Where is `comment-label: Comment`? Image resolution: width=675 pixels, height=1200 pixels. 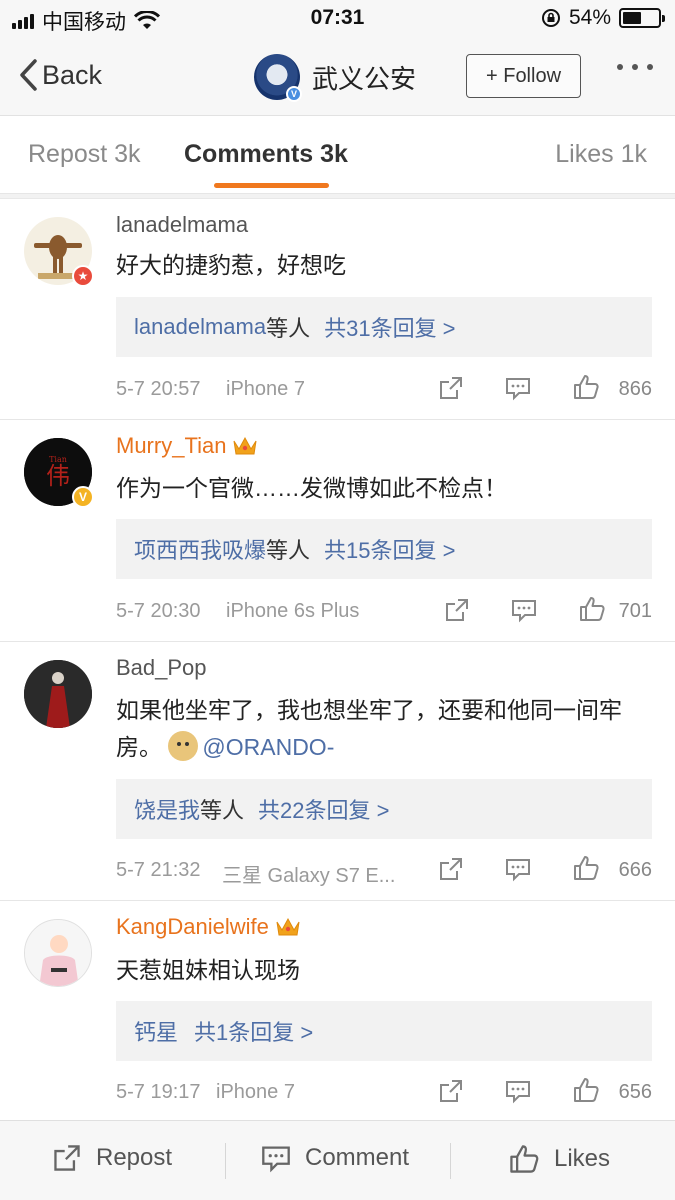
comment-label: Comment is located at coordinates (357, 1157).